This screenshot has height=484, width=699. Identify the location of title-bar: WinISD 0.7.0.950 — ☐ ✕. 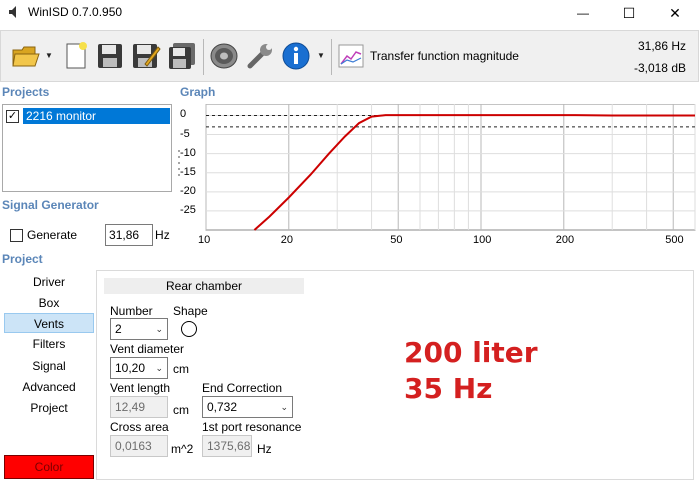
(349, 13).